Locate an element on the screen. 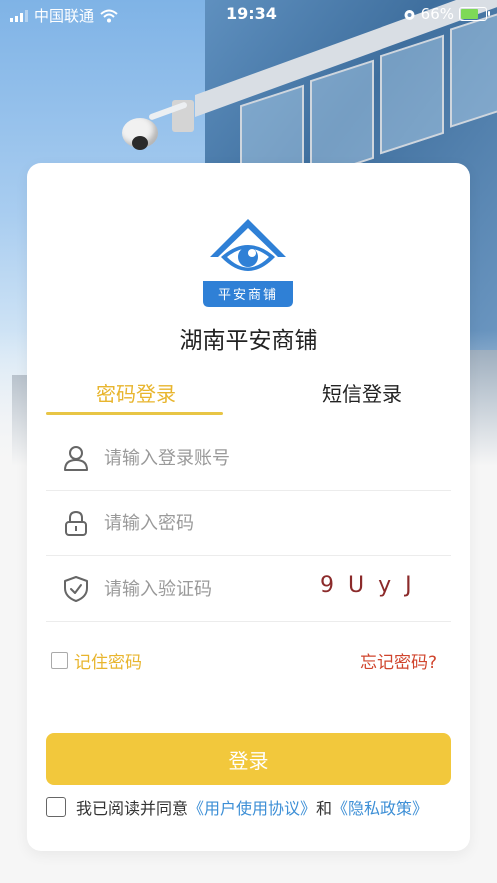 Image resolution: width=497 pixels, height=883 pixels. battery-percent: 66% is located at coordinates (437, 14).